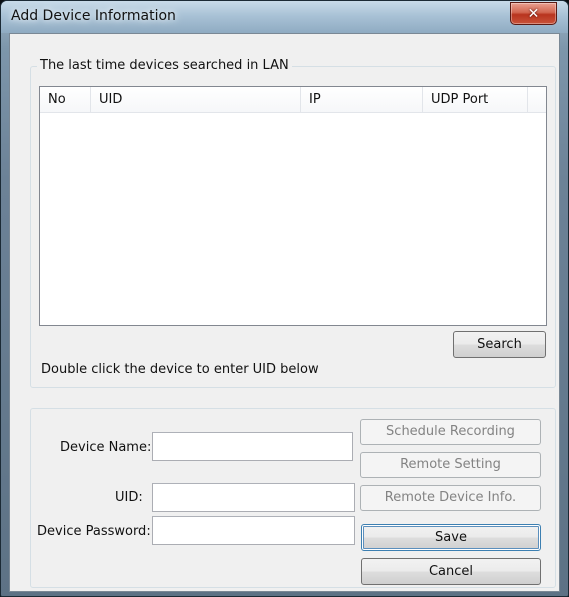  What do you see at coordinates (451, 537) in the screenshot?
I see `save-button: Save` at bounding box center [451, 537].